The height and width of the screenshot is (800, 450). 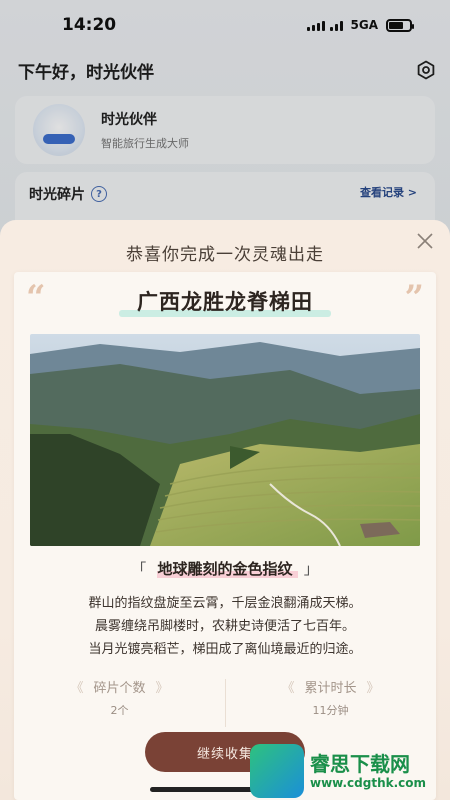 I want to click on site-watermark: 睿思下载网 www.cdgthk.com, so click(x=350, y=771).